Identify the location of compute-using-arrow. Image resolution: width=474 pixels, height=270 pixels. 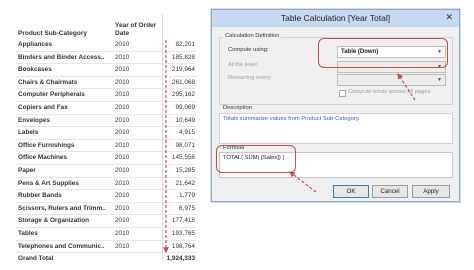
(406, 86).